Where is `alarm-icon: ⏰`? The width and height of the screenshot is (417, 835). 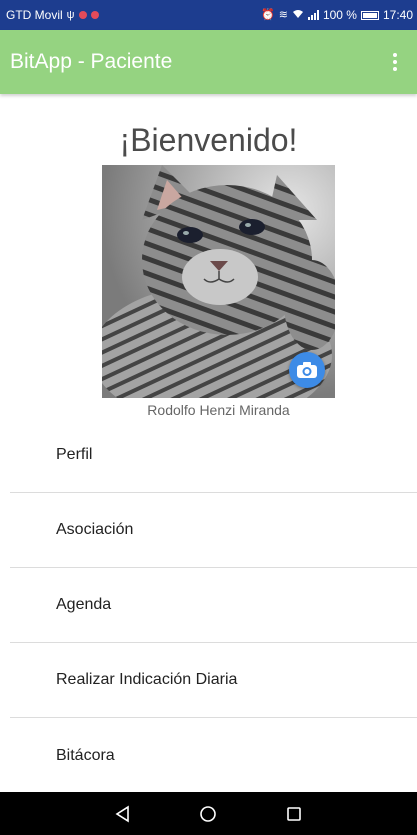 alarm-icon: ⏰ is located at coordinates (268, 14).